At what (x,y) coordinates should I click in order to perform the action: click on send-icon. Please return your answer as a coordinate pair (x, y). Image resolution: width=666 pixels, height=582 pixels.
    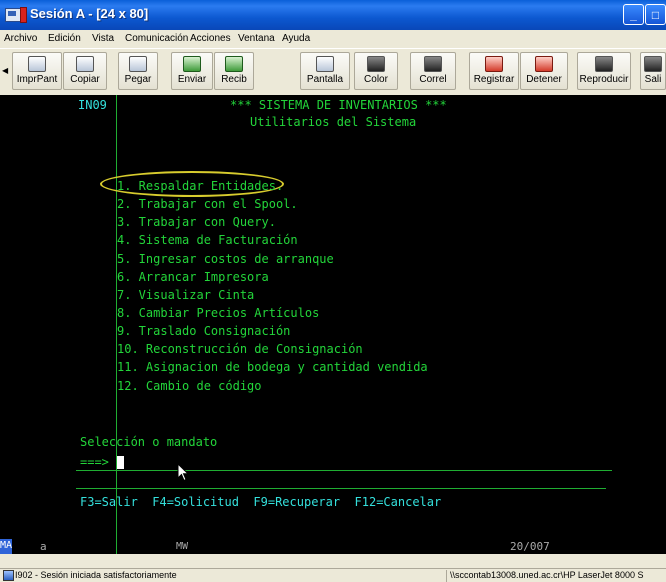
    Looking at the image, I should click on (192, 64).